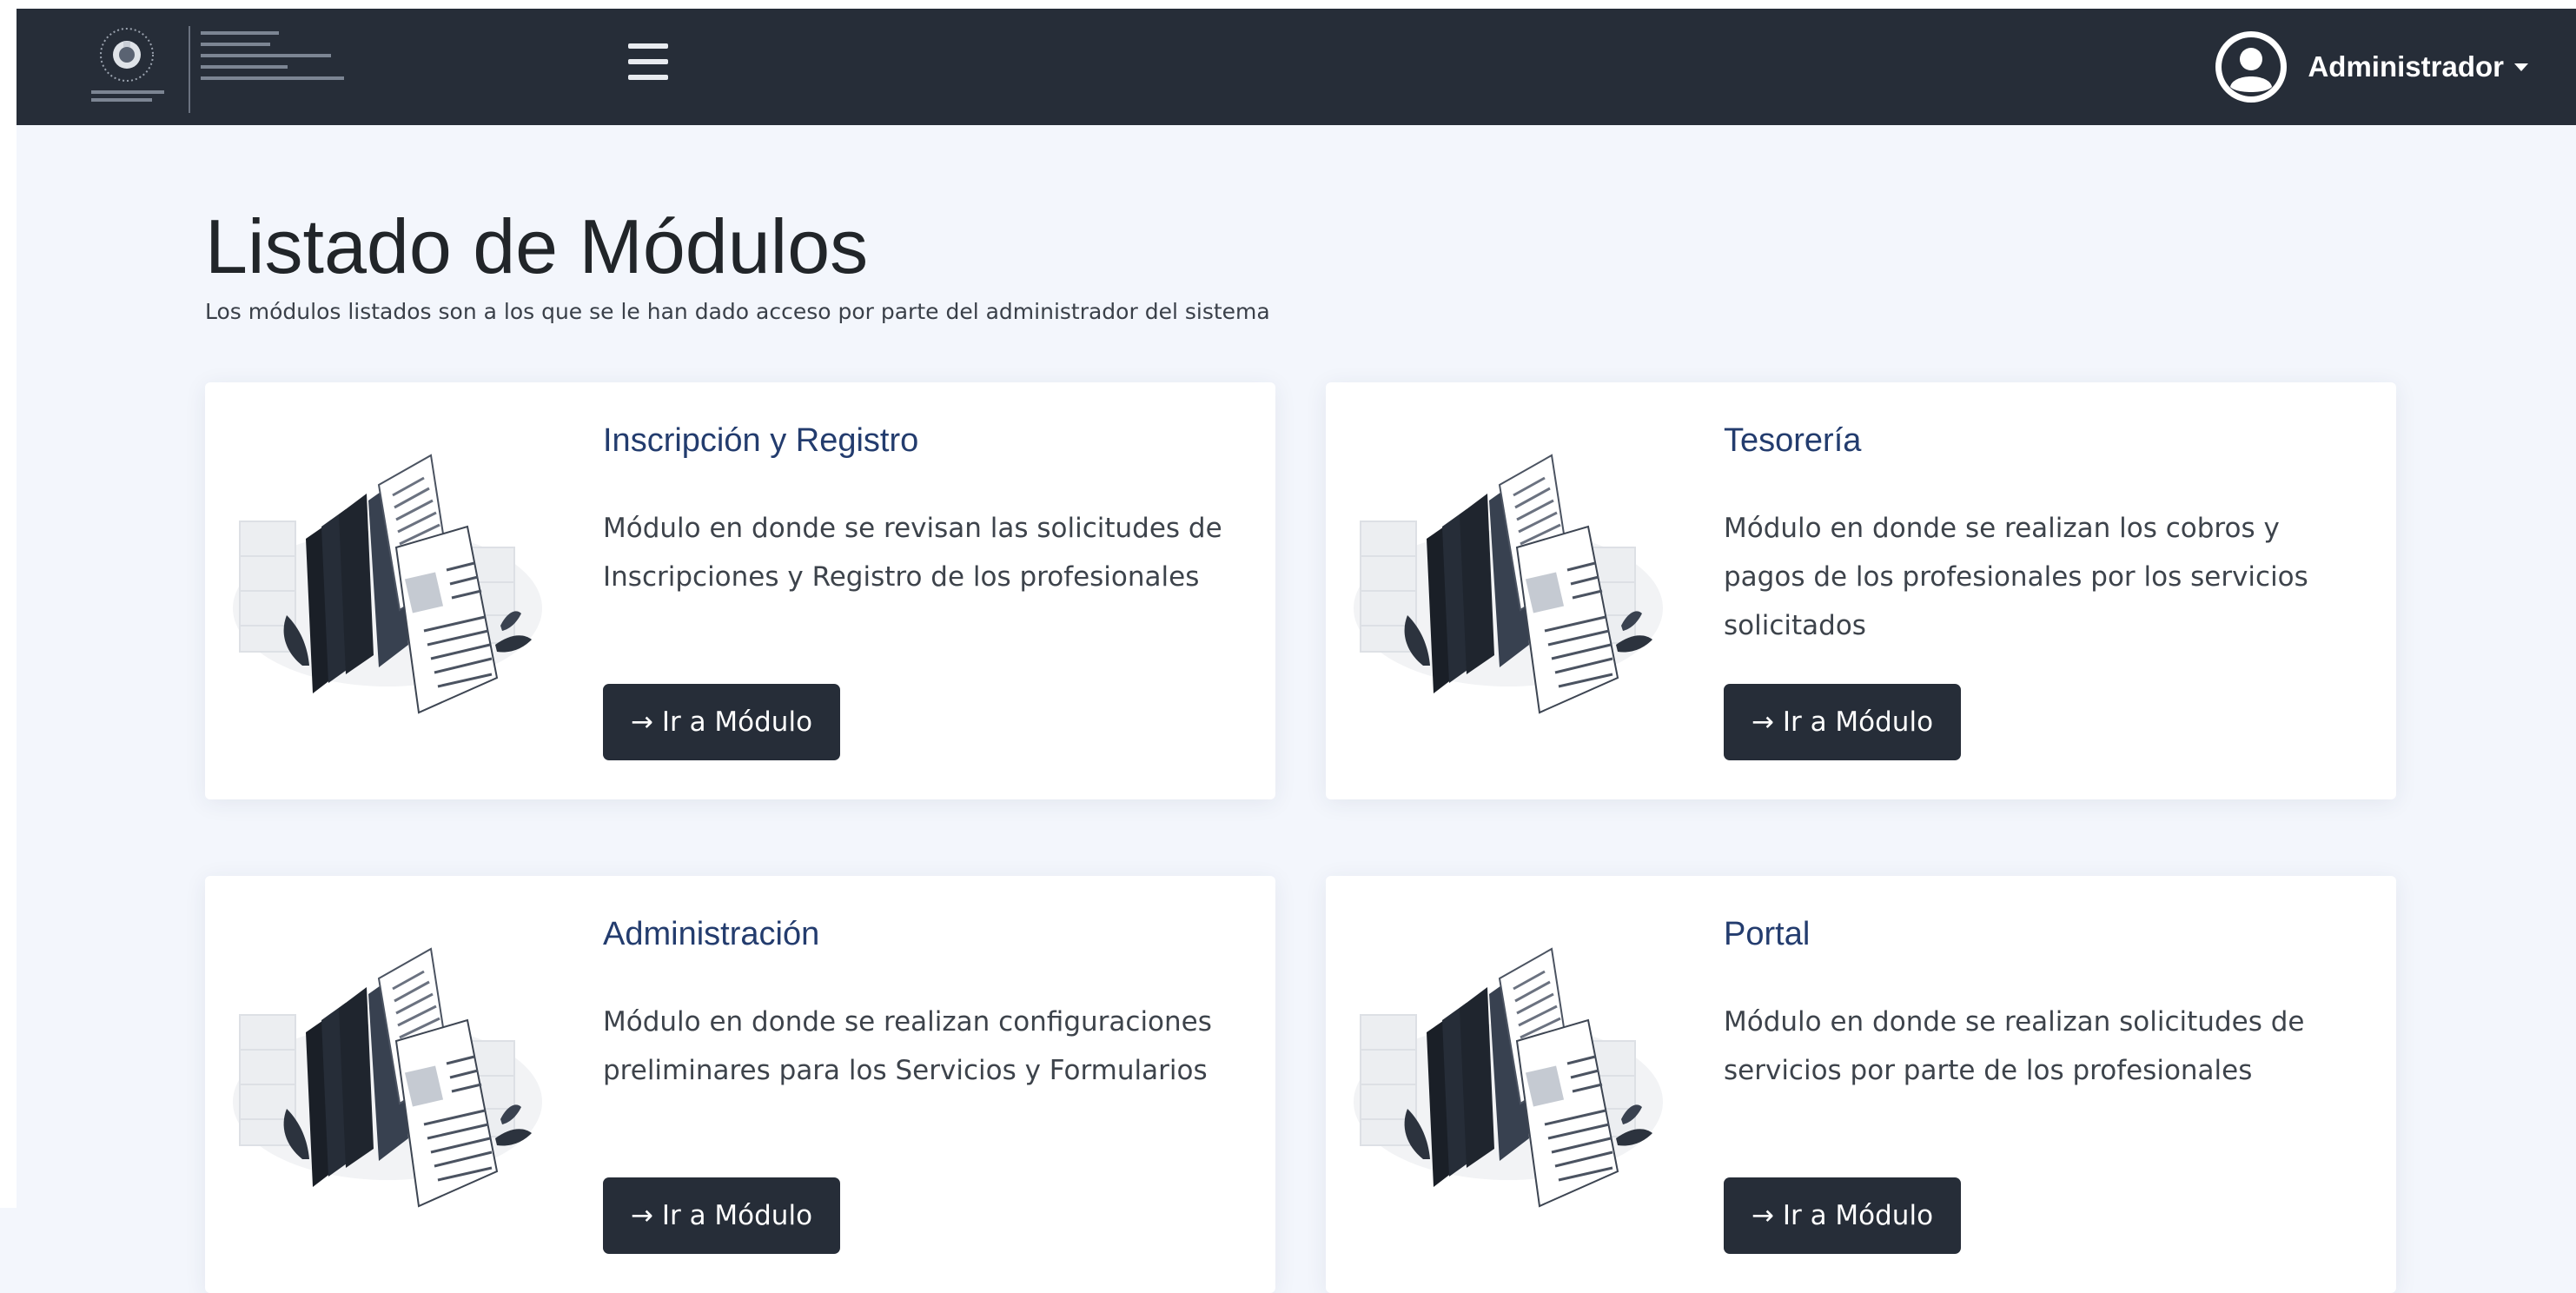  Describe the element at coordinates (711, 934) in the screenshot. I see `module-title: Administración` at that location.